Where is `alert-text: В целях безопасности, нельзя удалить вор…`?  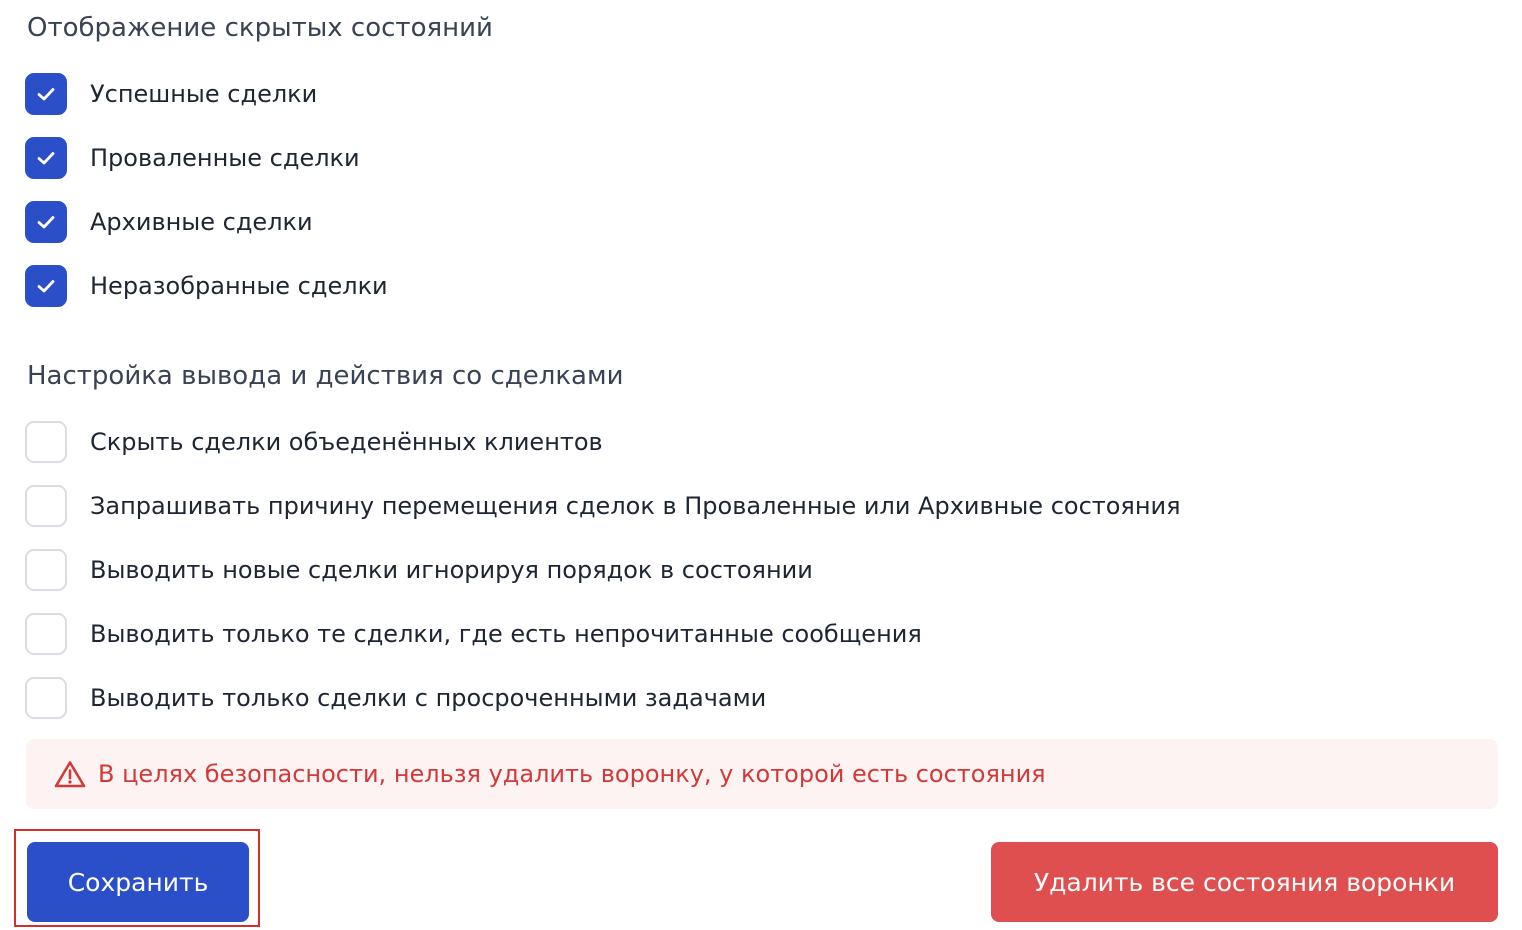 alert-text: В целях безопасности, нельзя удалить вор… is located at coordinates (572, 774).